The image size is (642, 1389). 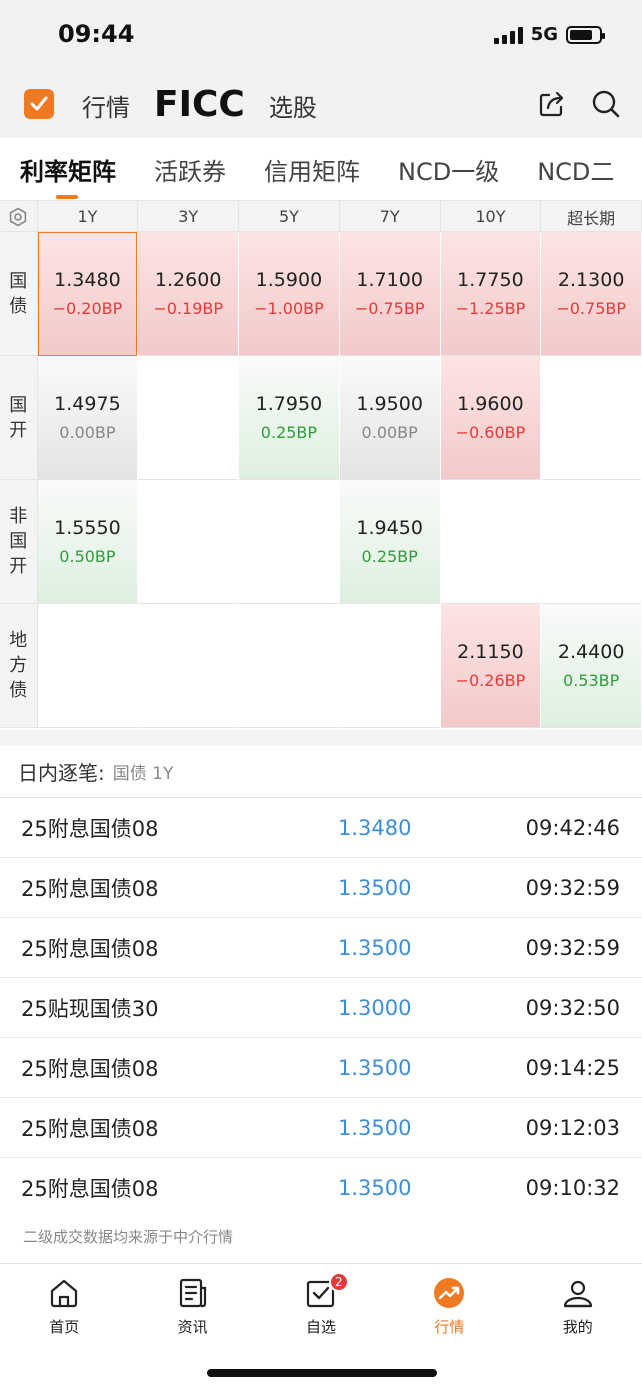 I want to click on cell-change: 0.50BP, so click(x=87, y=556).